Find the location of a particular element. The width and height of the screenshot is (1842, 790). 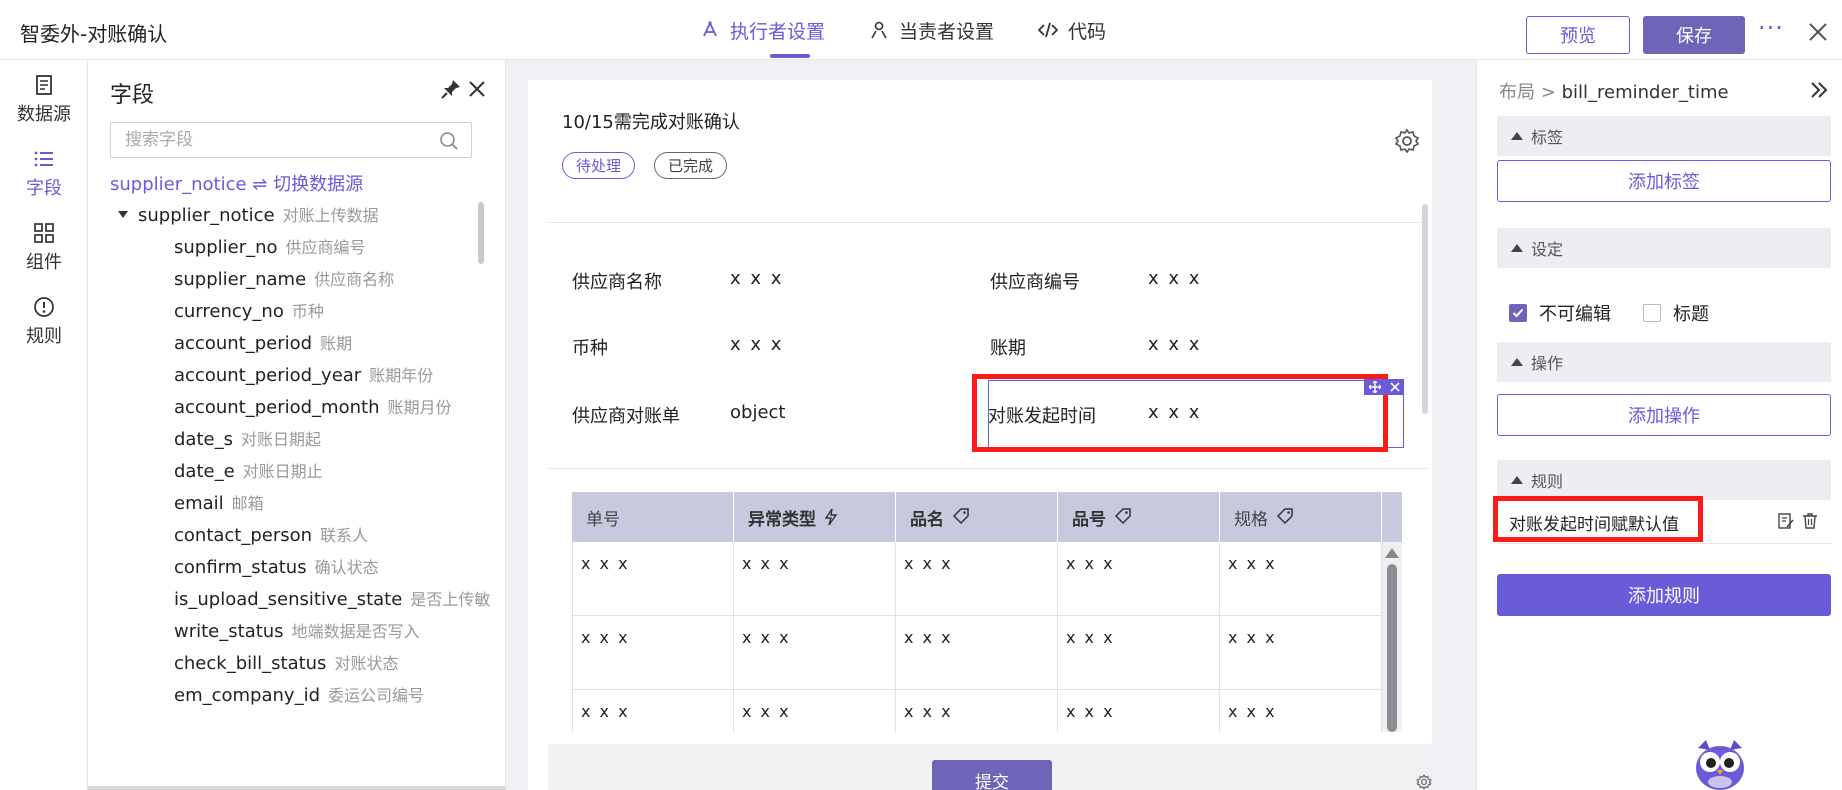

rail-item-rules: 规则 is located at coordinates (44, 322).